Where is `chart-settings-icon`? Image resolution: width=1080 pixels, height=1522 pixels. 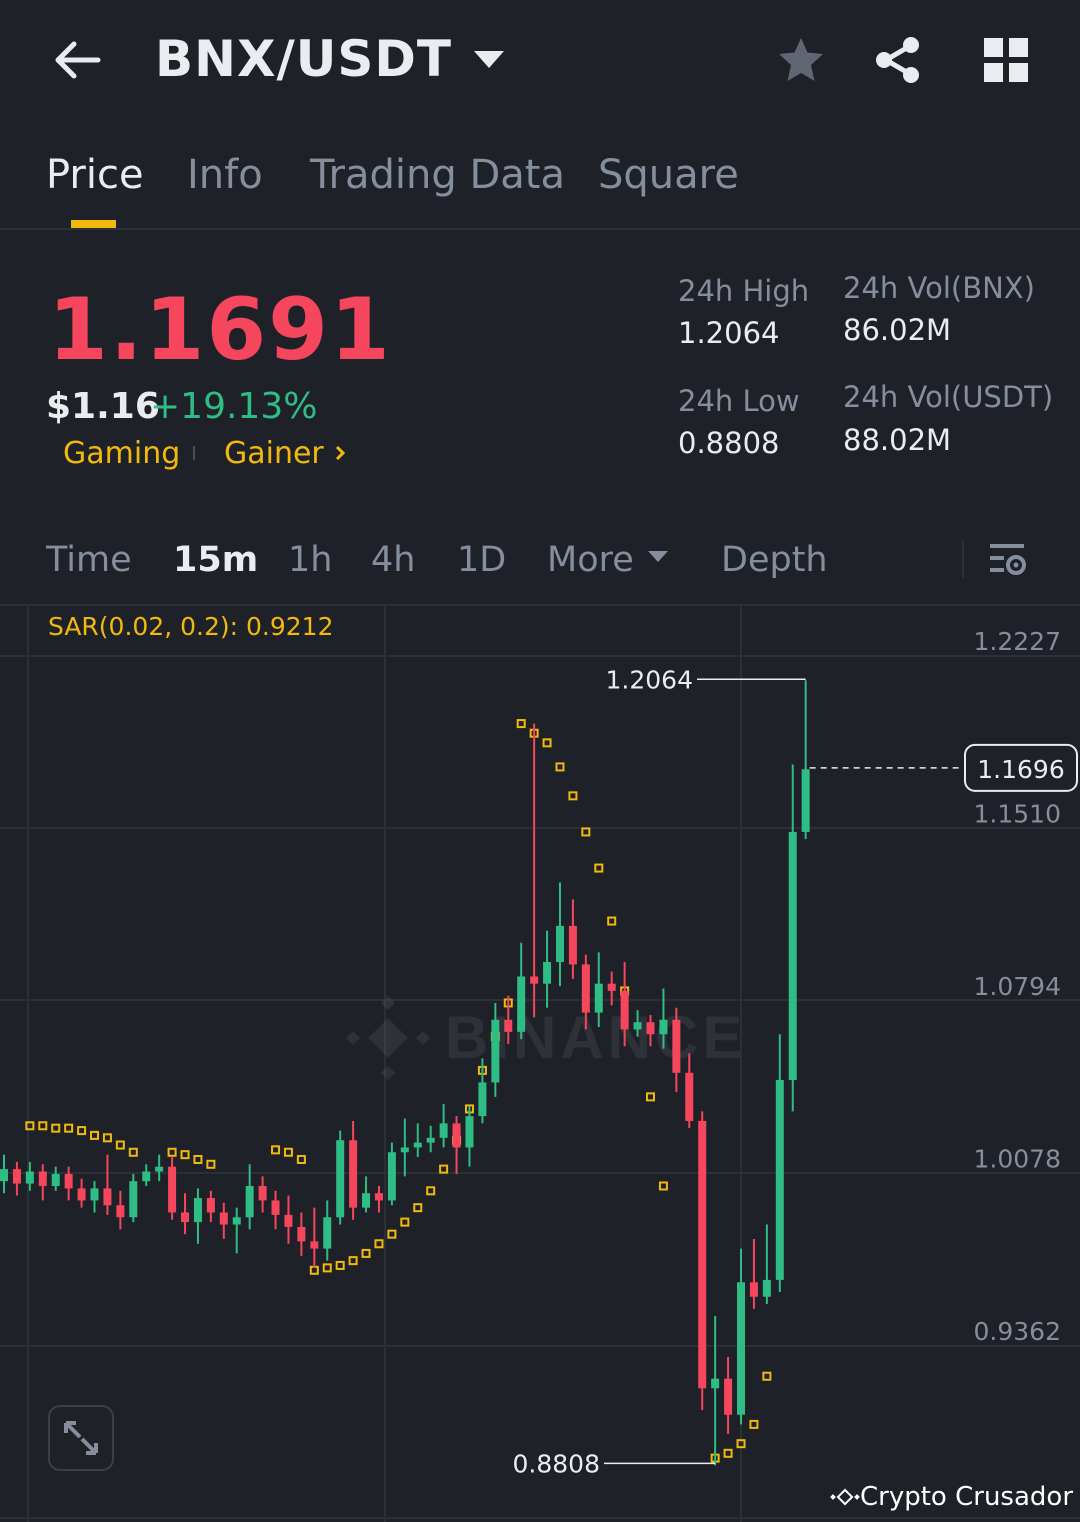 chart-settings-icon is located at coordinates (1008, 560).